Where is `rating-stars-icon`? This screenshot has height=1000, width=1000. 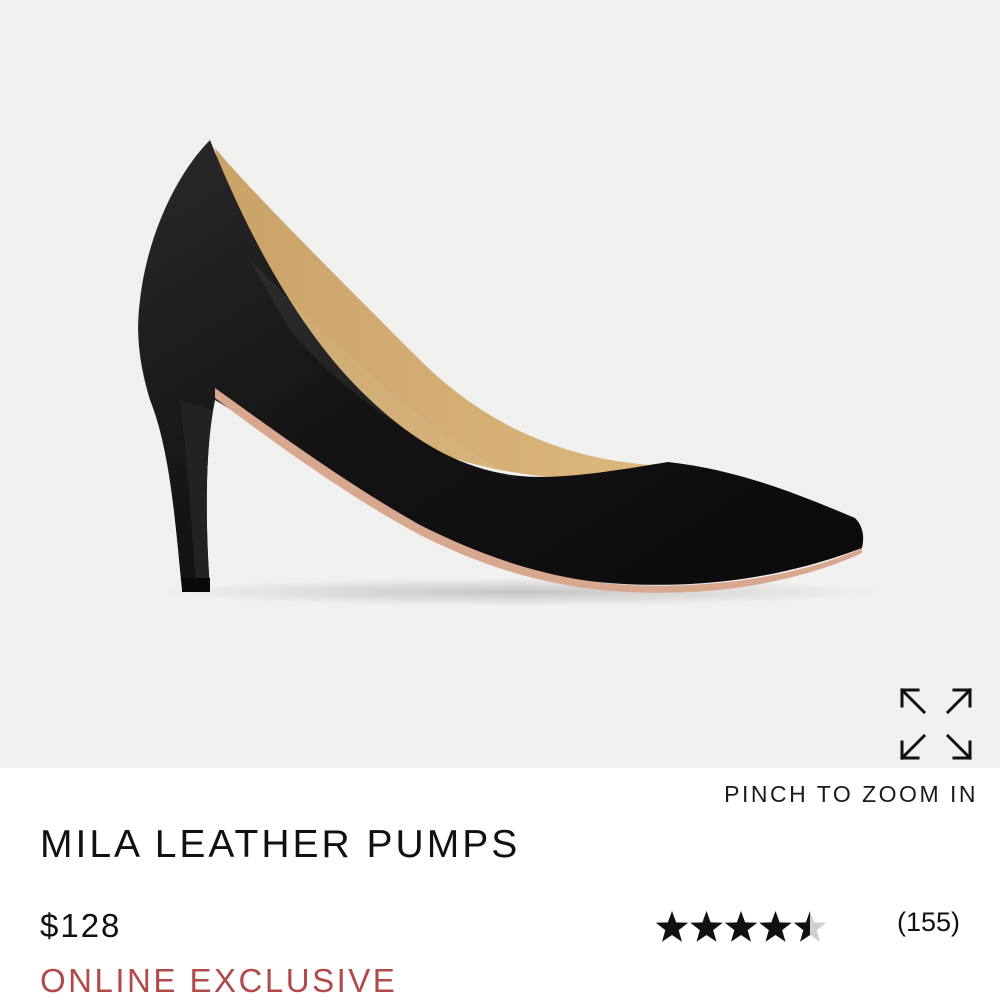 rating-stars-icon is located at coordinates (741, 926).